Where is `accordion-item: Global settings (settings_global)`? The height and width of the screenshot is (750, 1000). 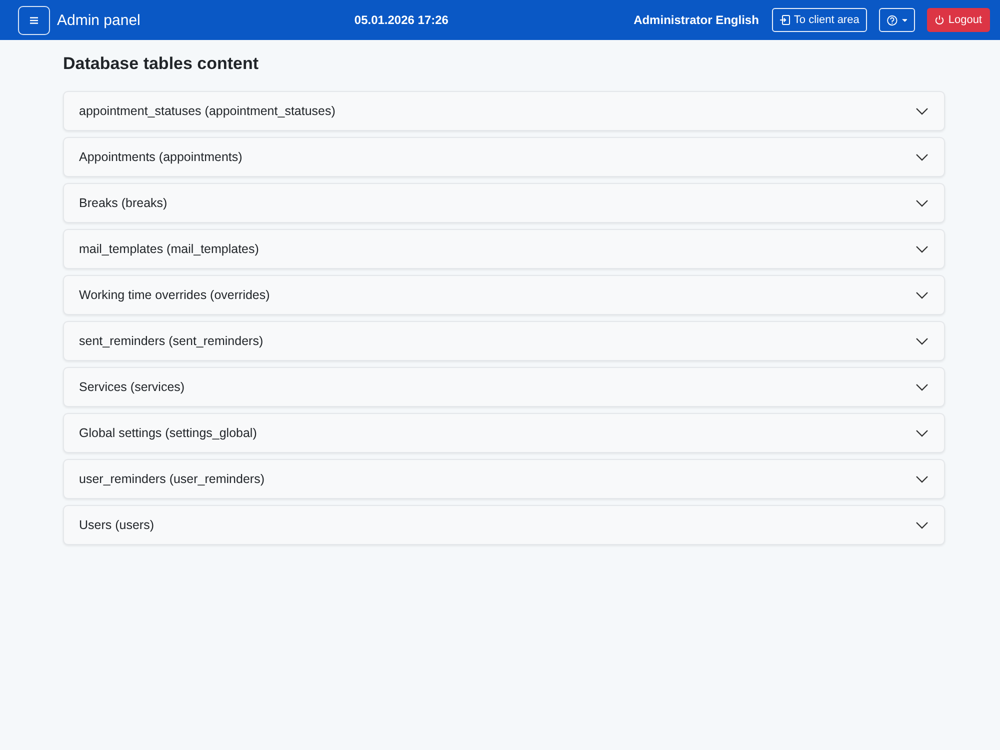
accordion-item: Global settings (settings_global) is located at coordinates (504, 433).